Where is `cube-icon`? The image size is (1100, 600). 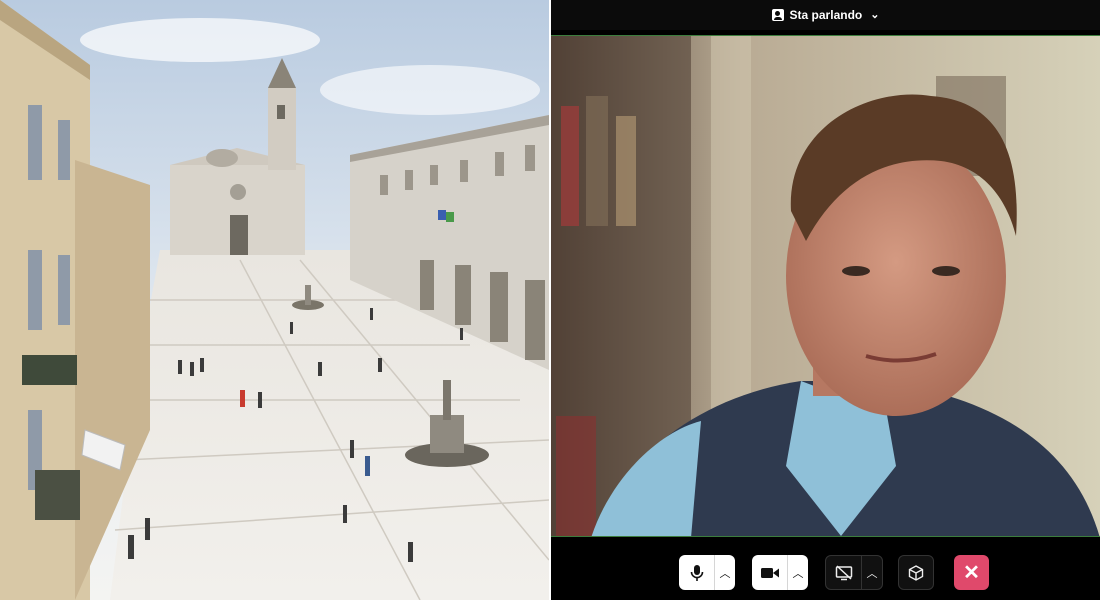
cube-icon is located at coordinates (916, 572).